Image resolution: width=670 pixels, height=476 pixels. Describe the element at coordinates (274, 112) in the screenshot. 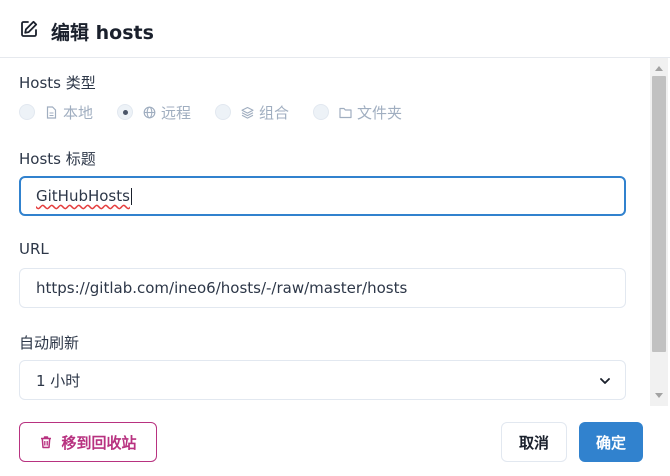

I see `radio-option-label: 组合` at that location.